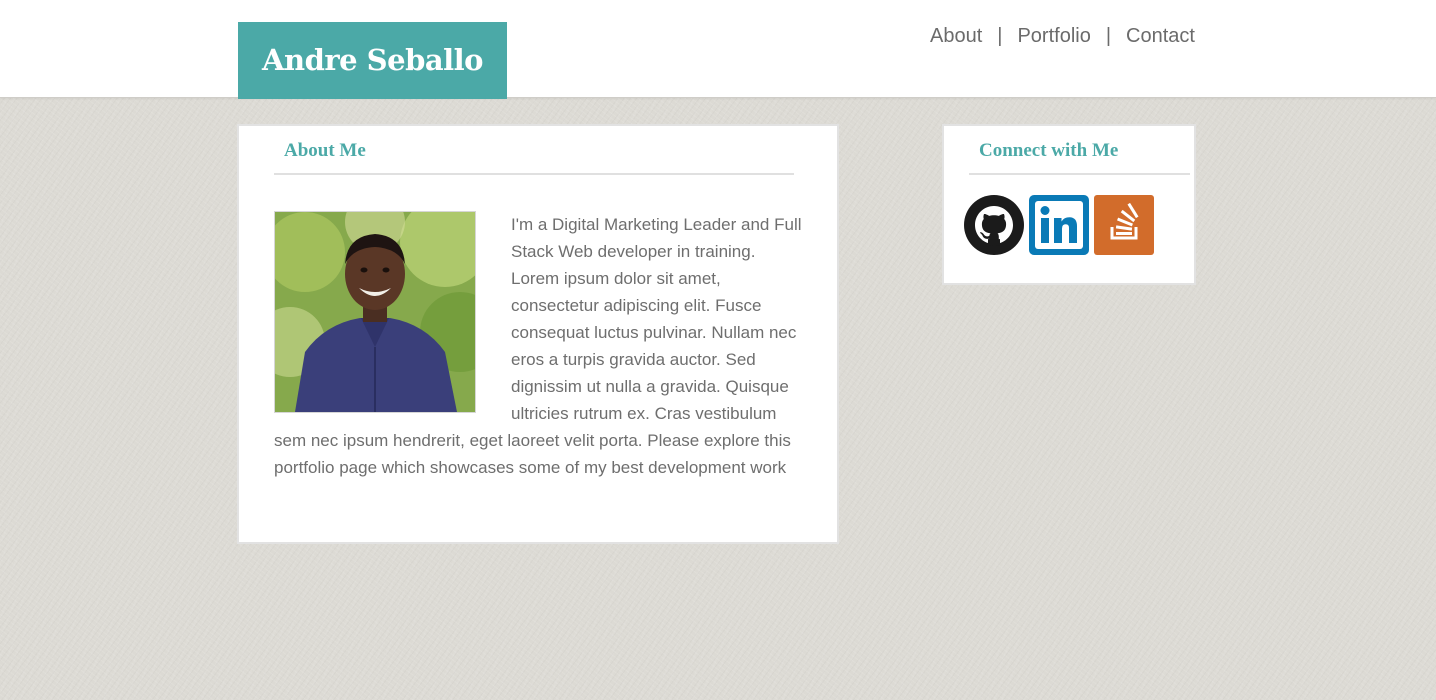 This screenshot has width=1436, height=700. I want to click on profile-photo, so click(375, 312).